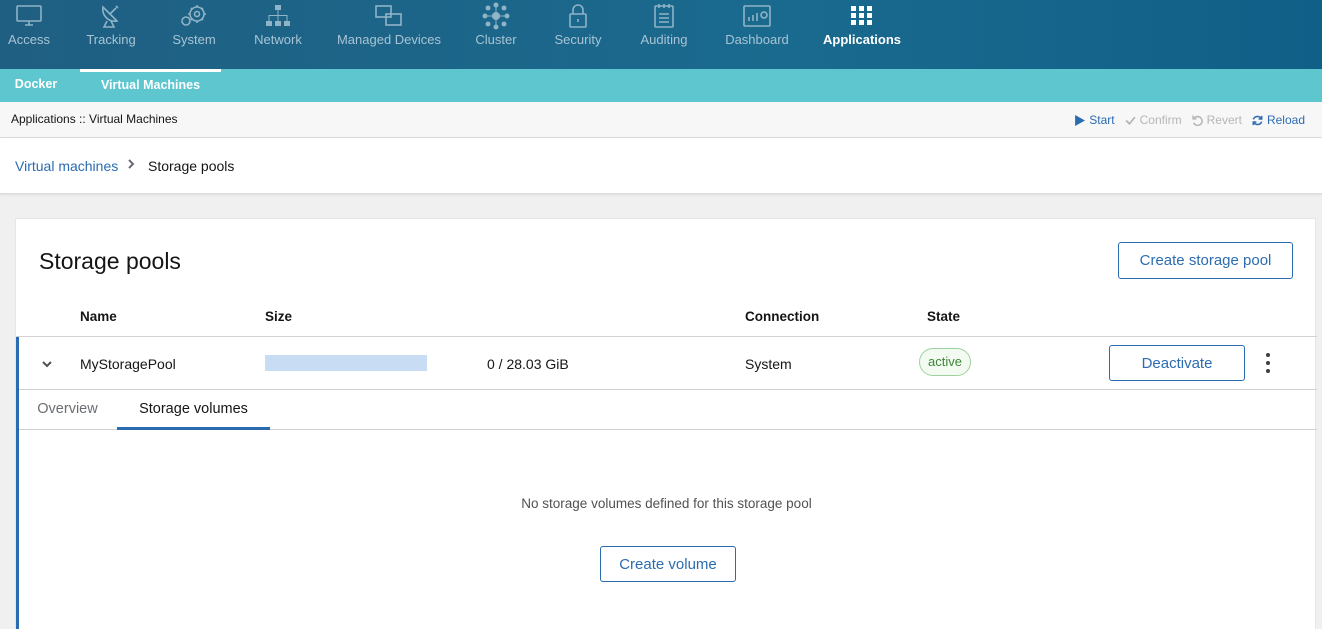  I want to click on play-icon, so click(1080, 120).